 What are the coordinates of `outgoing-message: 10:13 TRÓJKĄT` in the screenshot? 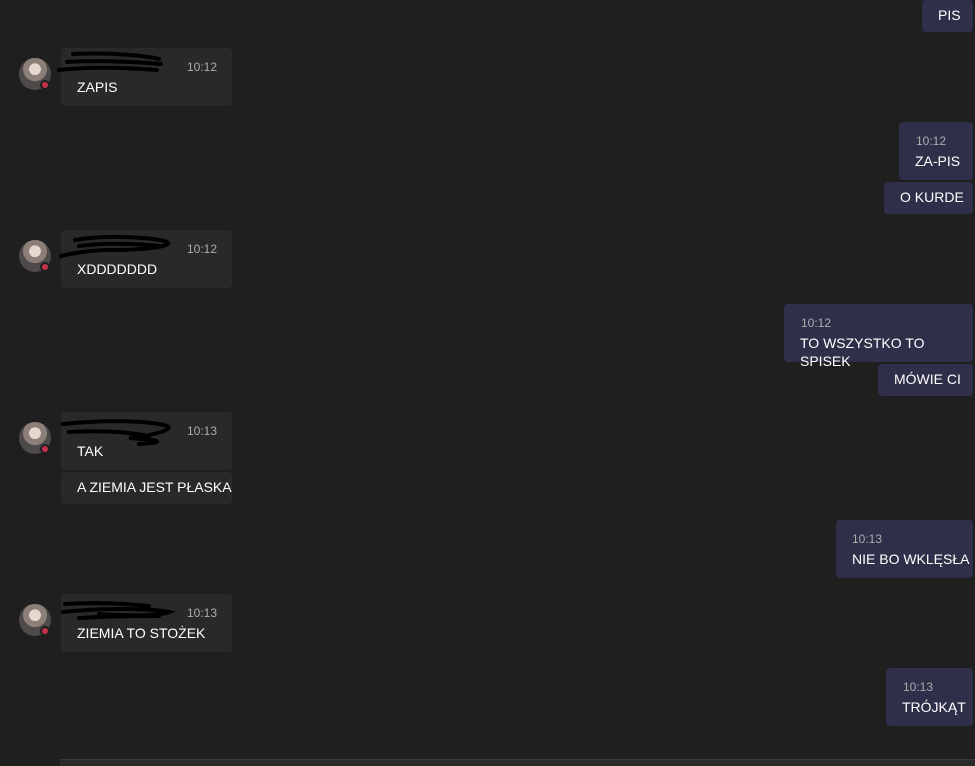 It's located at (929, 697).